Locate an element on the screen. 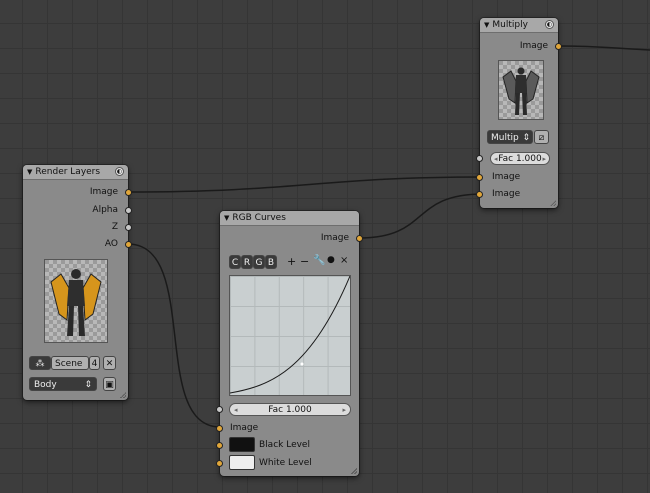  multiply-preview-image is located at coordinates (521, 90).